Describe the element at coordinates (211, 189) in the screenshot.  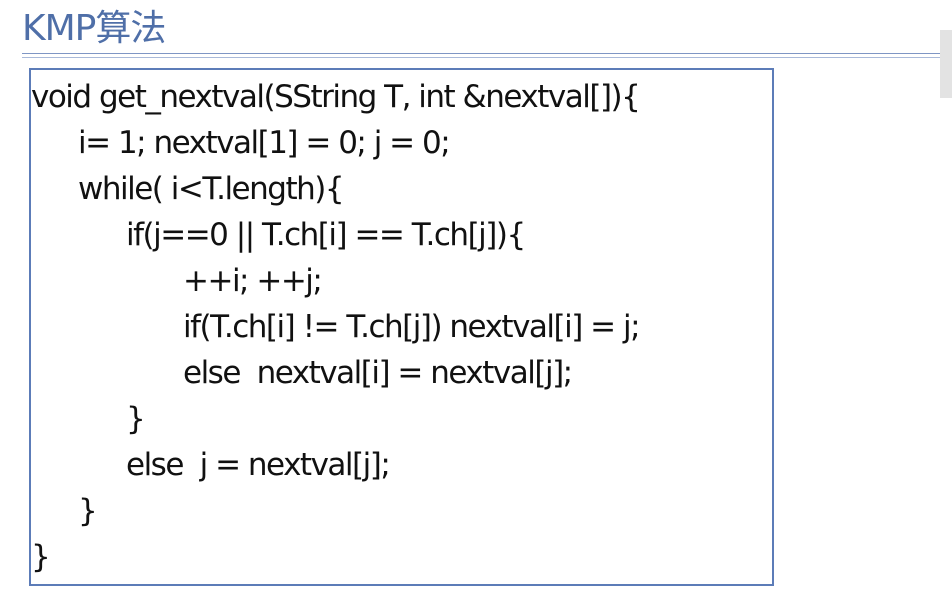
I see `code-line-while: while( i<T.length){` at that location.